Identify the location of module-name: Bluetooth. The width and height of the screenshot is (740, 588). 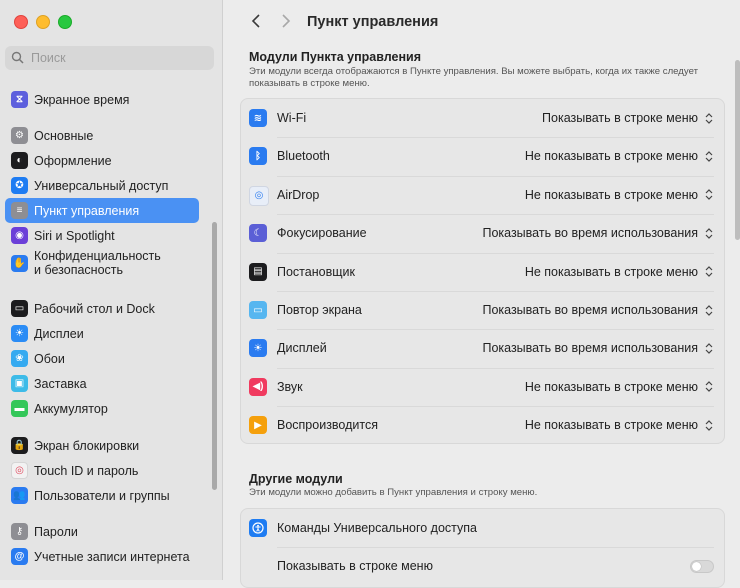
(303, 156).